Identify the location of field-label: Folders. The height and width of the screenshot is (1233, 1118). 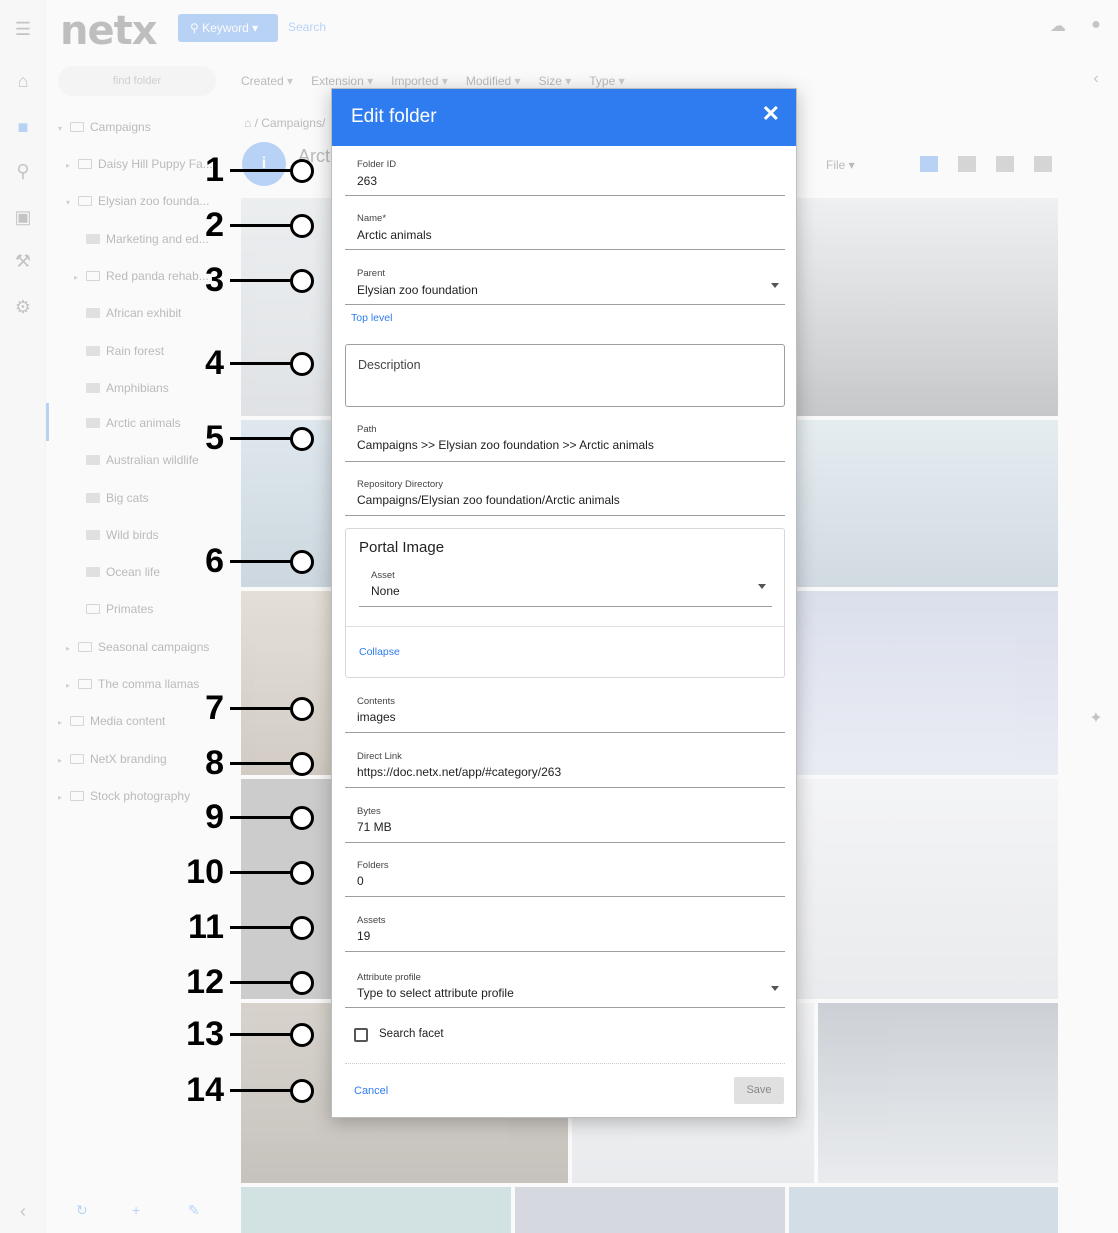
(373, 865).